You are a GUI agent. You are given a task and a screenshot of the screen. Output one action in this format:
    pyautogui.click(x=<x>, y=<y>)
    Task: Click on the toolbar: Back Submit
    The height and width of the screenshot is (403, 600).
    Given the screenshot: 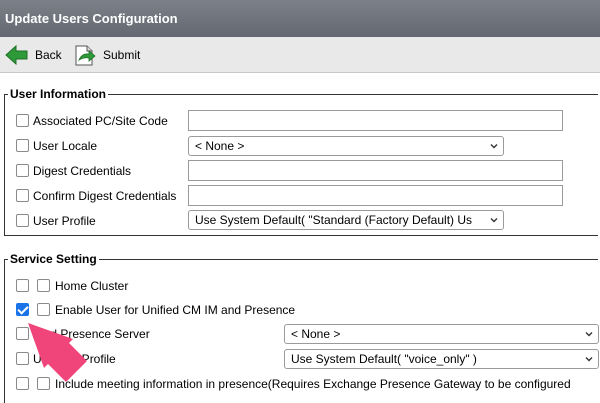 What is the action you would take?
    pyautogui.click(x=300, y=55)
    